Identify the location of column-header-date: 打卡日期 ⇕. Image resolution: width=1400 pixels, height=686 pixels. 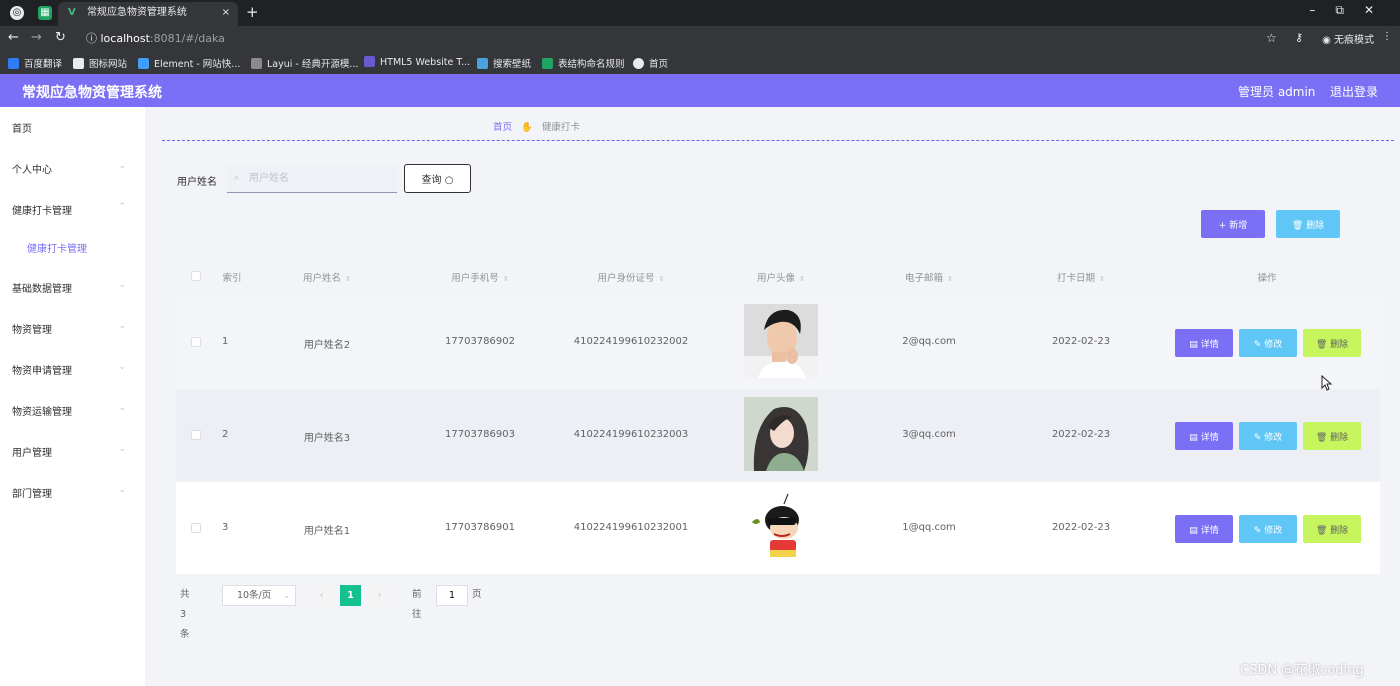
(1081, 277).